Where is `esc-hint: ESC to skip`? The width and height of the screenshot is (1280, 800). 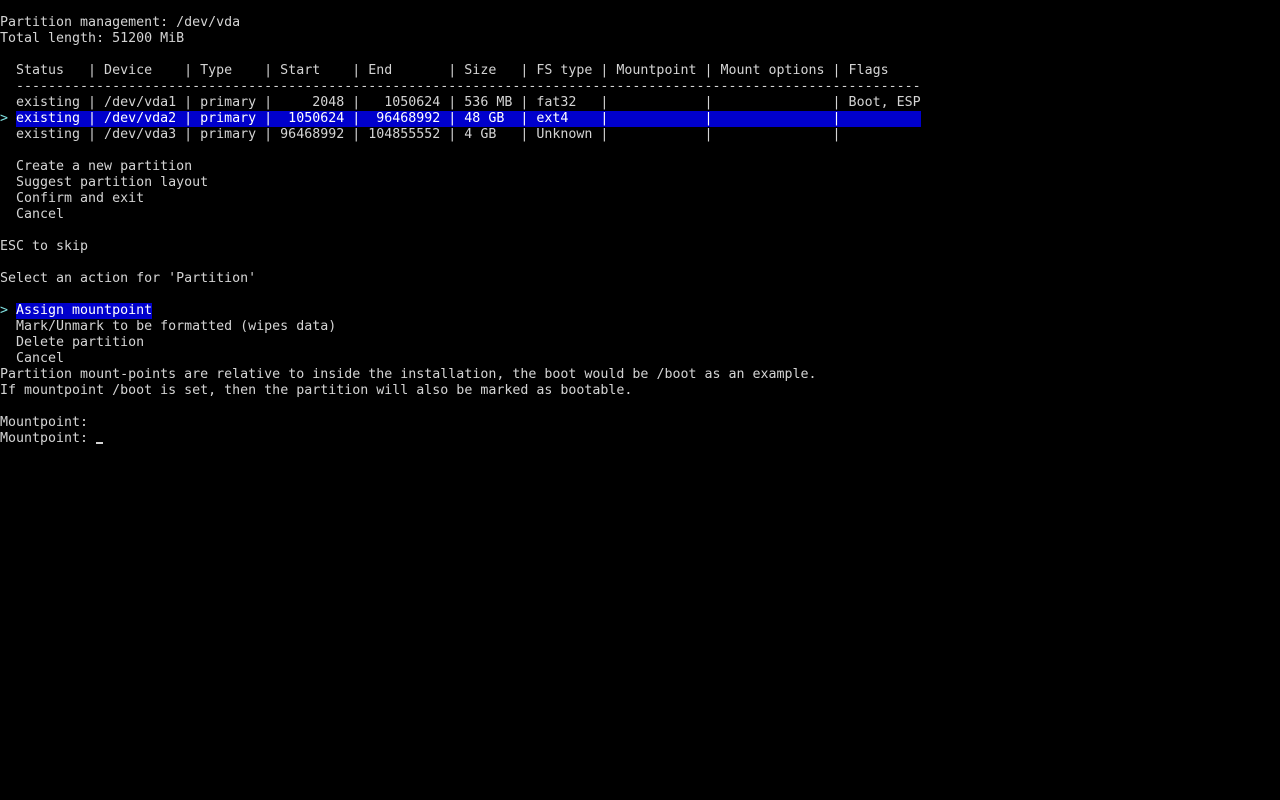 esc-hint: ESC to skip is located at coordinates (44, 246).